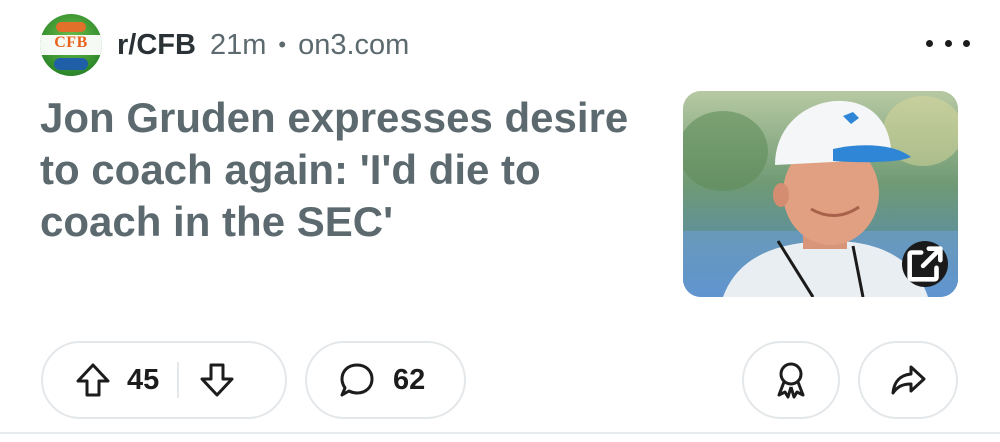 The width and height of the screenshot is (1000, 442). What do you see at coordinates (820, 194) in the screenshot?
I see `post-thumbnail` at bounding box center [820, 194].